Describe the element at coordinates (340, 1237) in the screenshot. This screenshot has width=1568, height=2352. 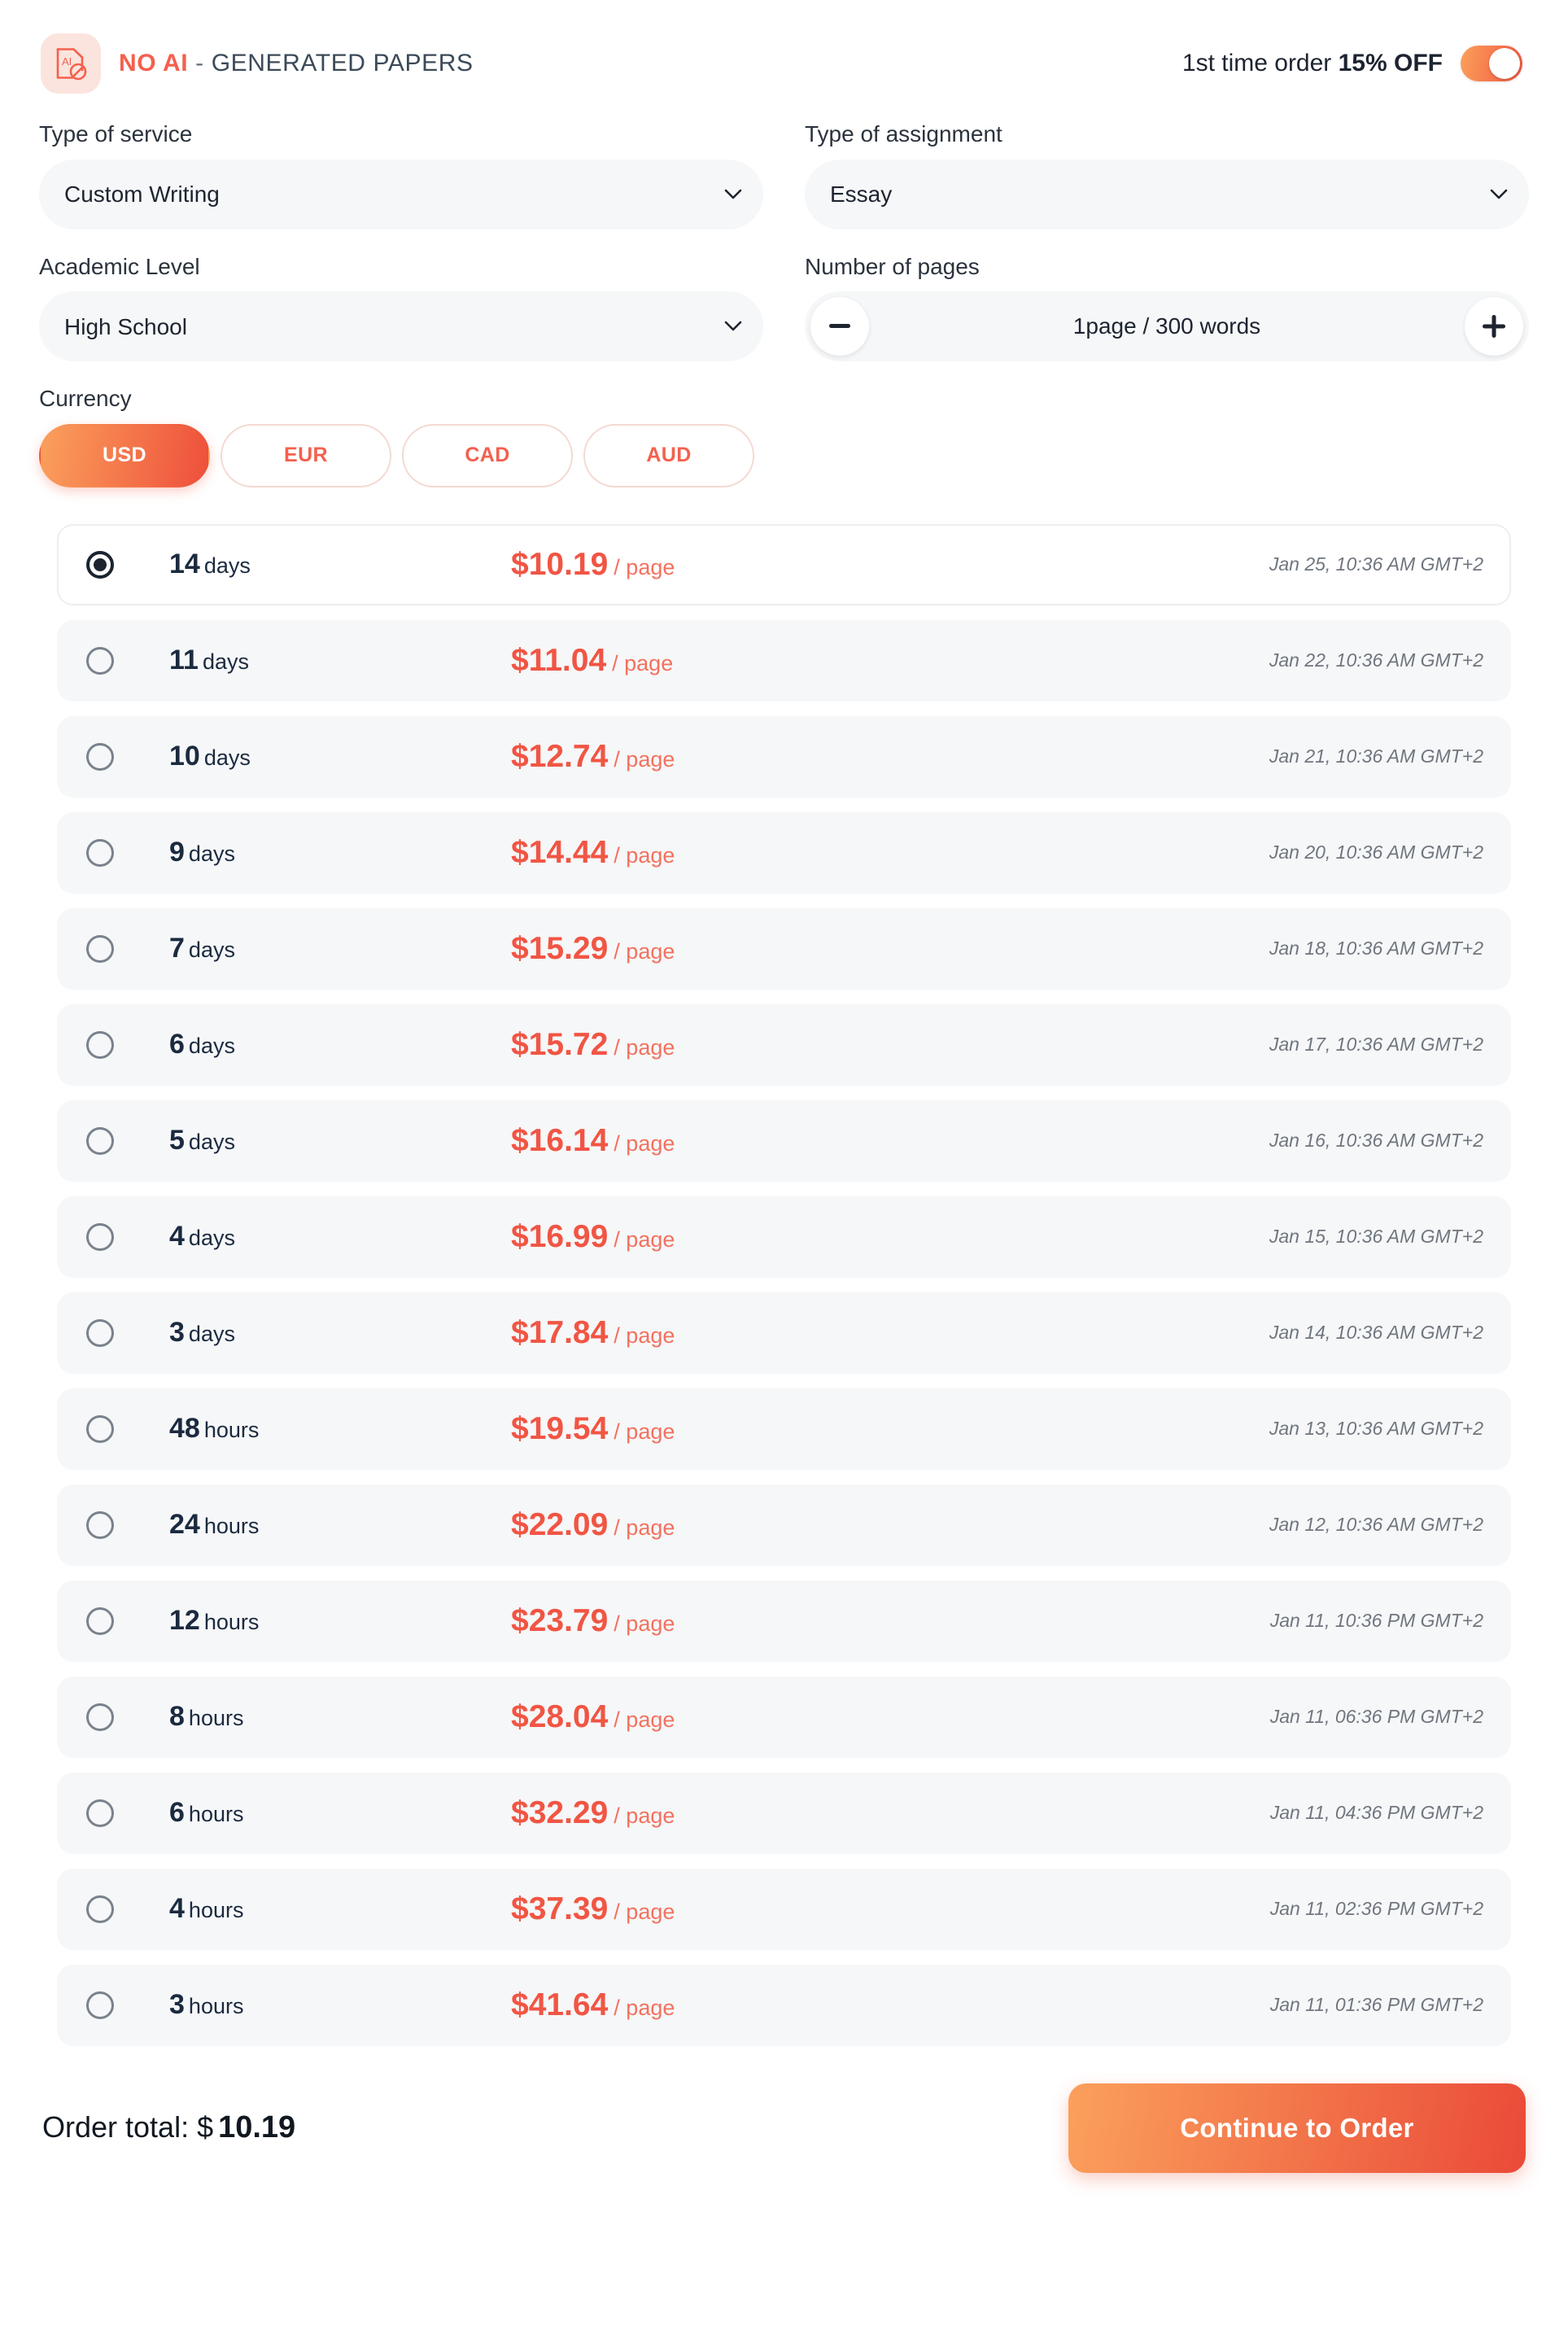
I see `deadline-duration: 4 days` at that location.